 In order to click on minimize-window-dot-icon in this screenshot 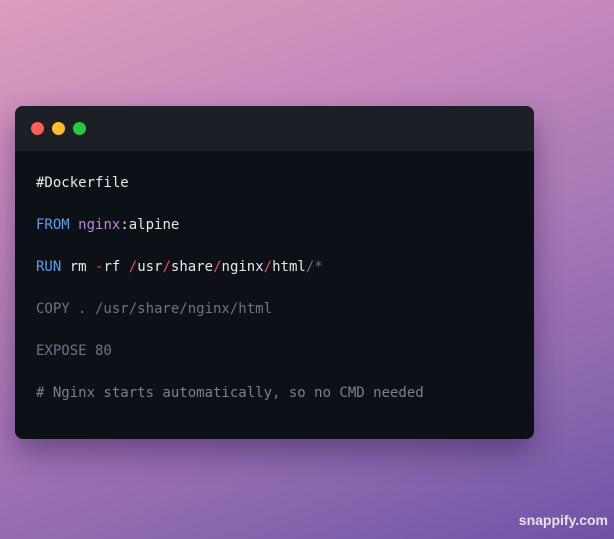, I will do `click(58, 128)`.